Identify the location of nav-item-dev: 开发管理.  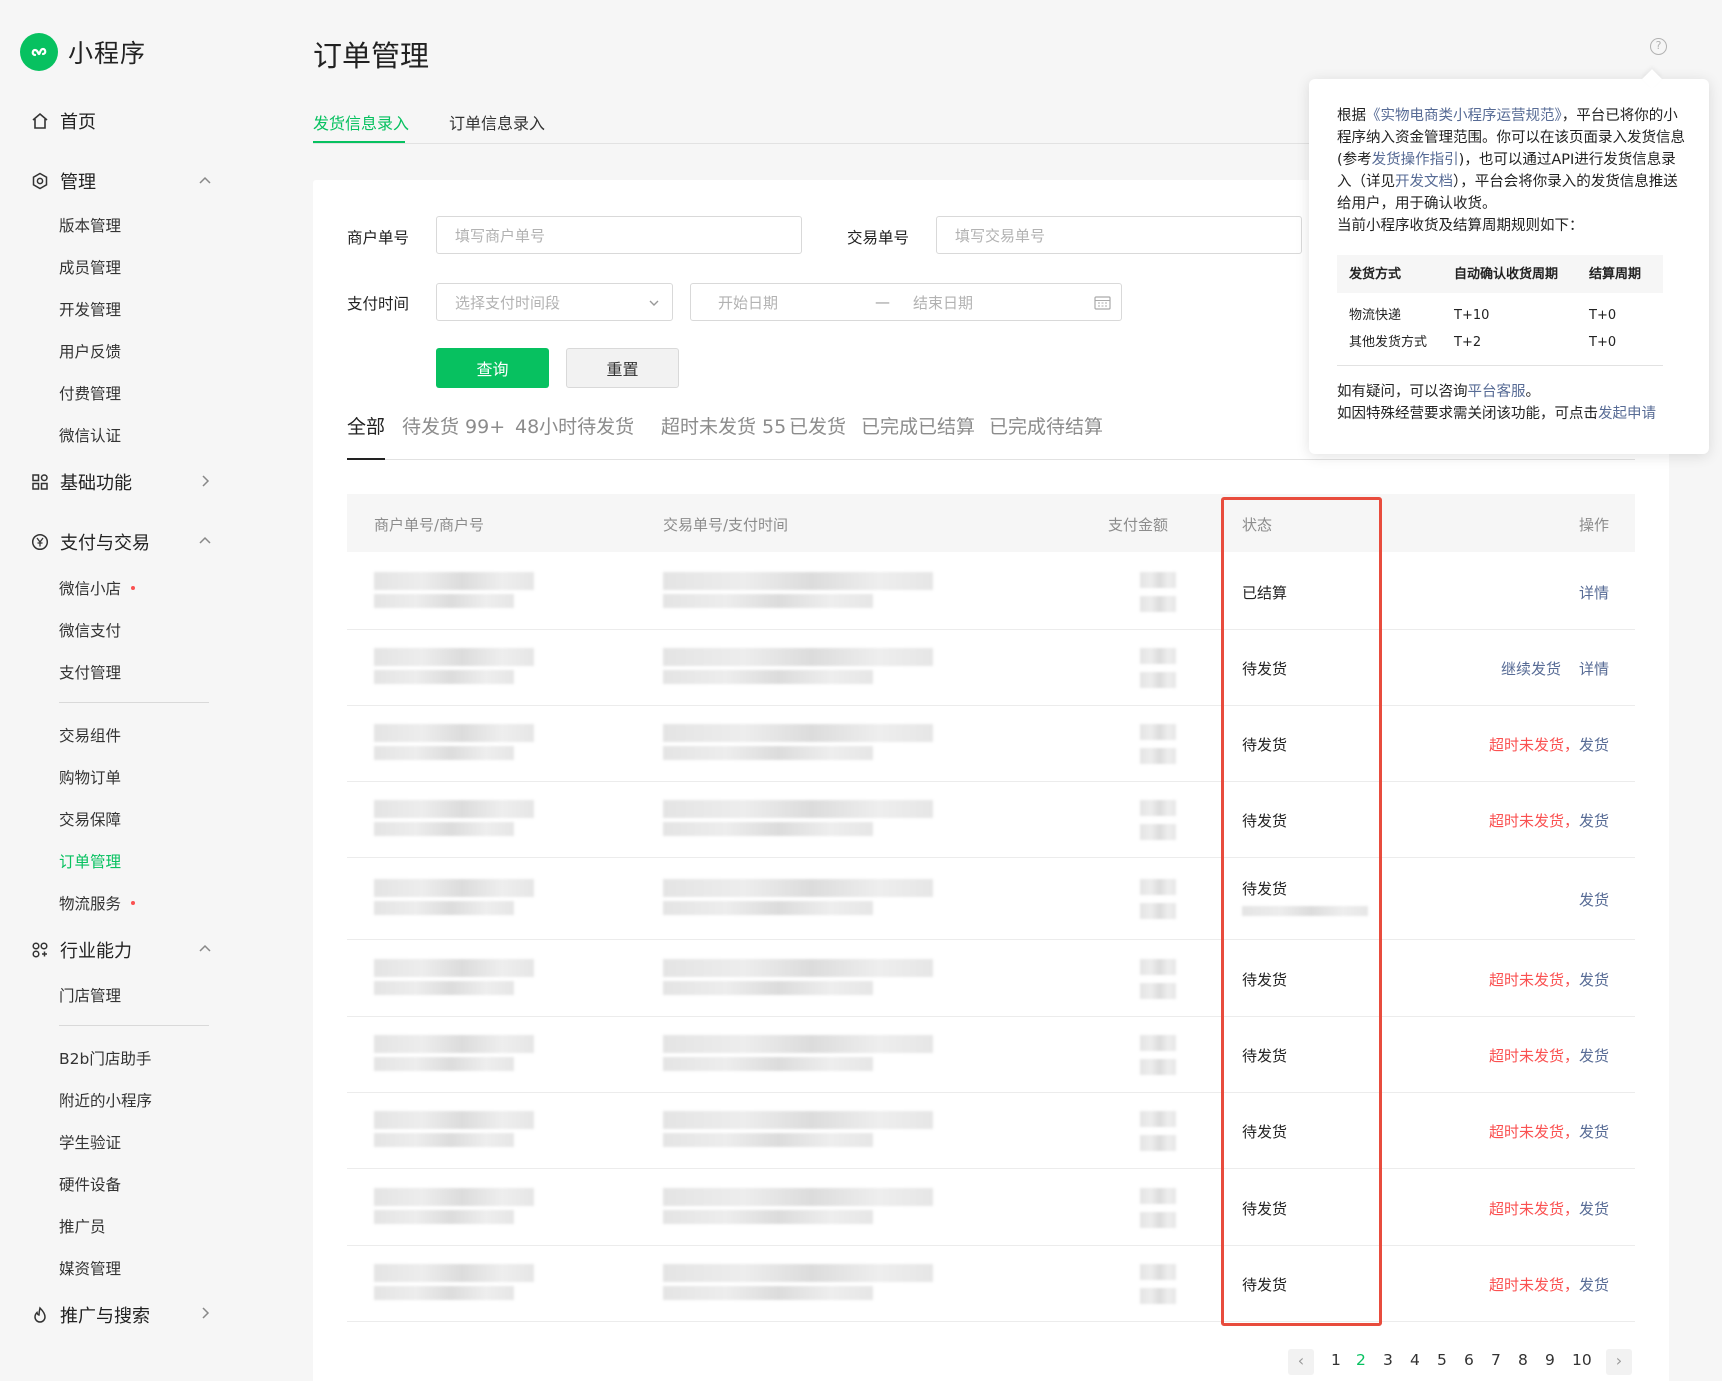
(90, 309).